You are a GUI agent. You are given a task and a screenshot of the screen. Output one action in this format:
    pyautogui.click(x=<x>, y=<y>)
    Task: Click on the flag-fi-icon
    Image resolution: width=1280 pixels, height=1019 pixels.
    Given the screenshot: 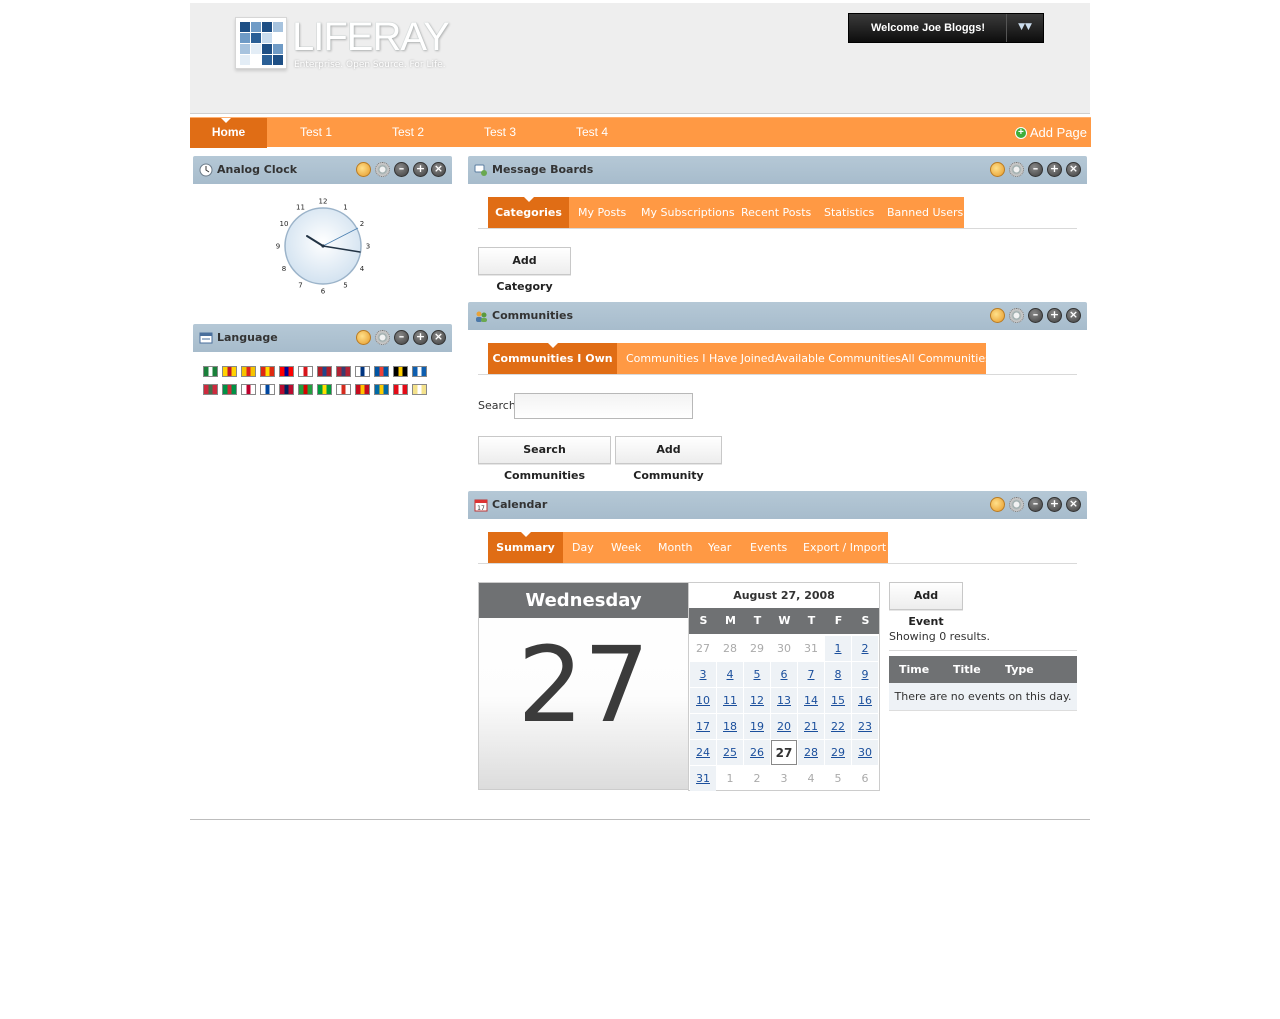 What is the action you would take?
    pyautogui.click(x=362, y=371)
    